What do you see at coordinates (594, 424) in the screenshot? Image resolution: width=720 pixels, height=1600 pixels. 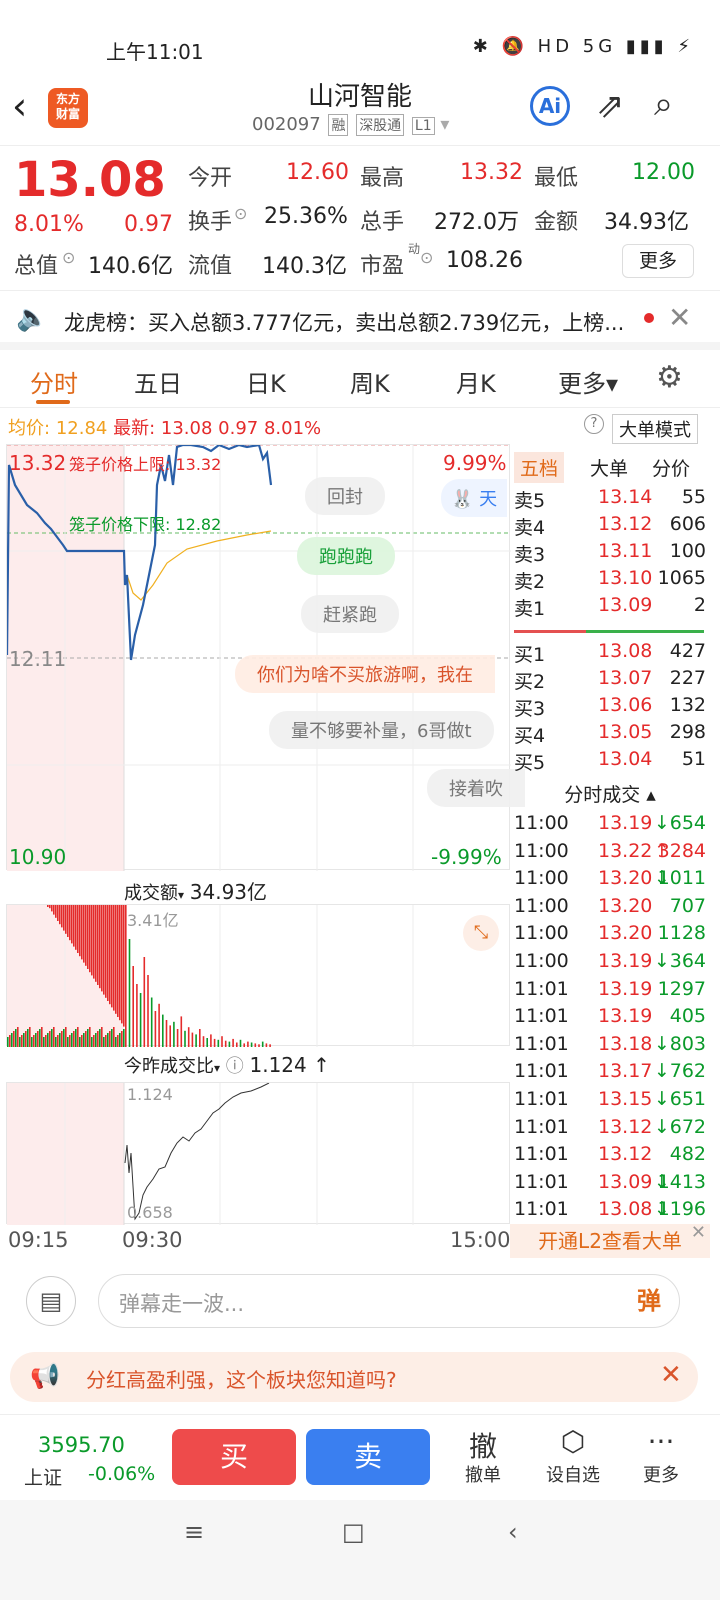 I see `help-icon: ?` at bounding box center [594, 424].